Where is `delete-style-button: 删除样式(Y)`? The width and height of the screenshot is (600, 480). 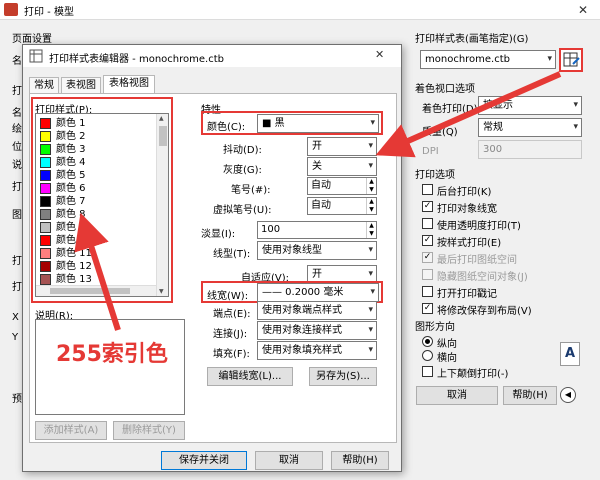
delete-style-button: 删除样式(Y) is located at coordinates (149, 430).